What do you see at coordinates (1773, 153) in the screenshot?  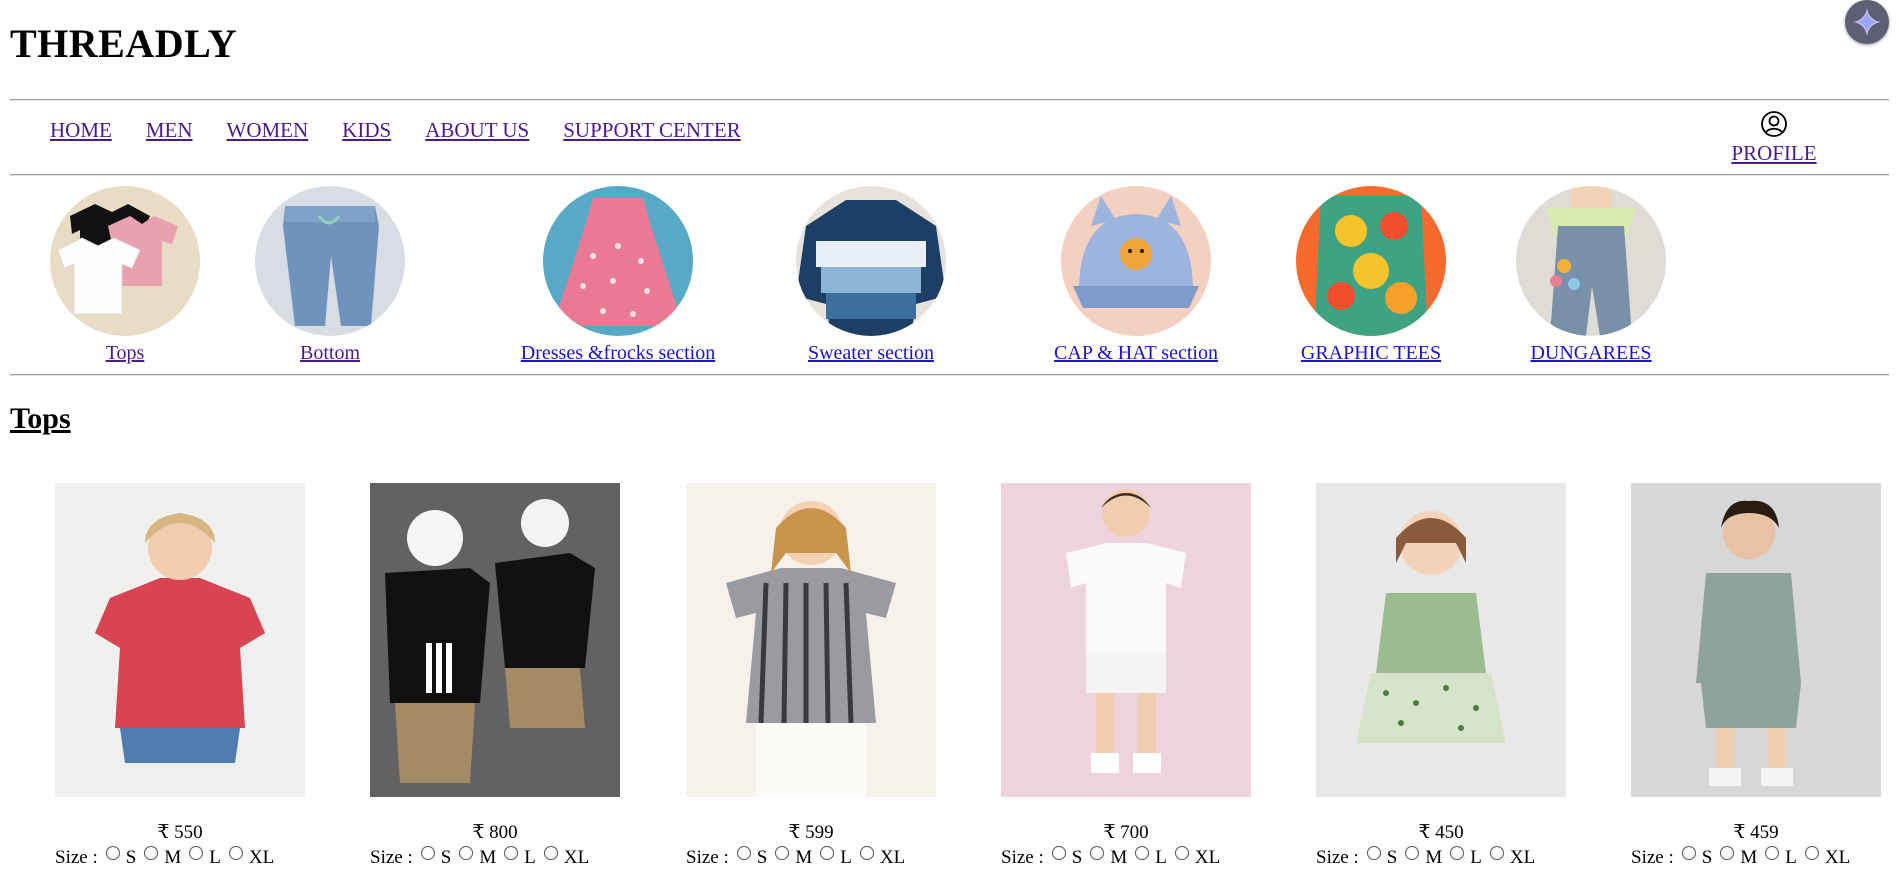 I see `profile-label: PROFILE` at bounding box center [1773, 153].